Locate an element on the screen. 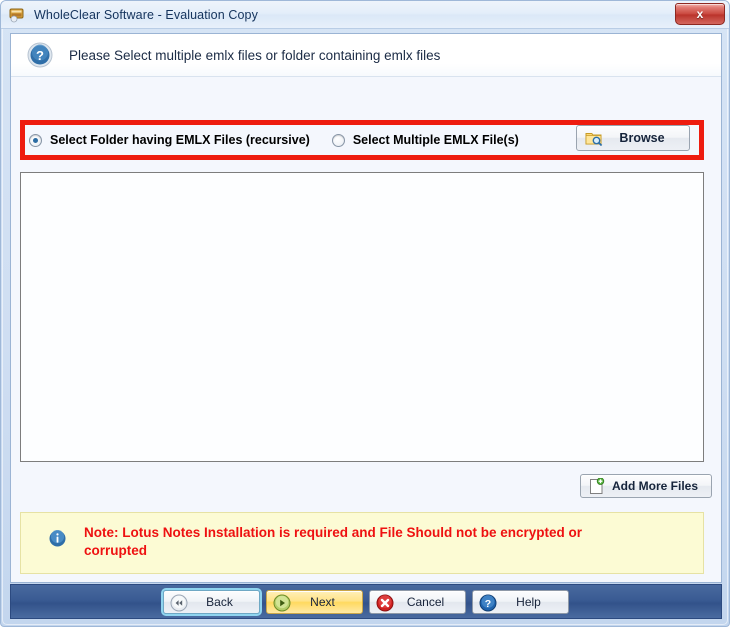 Image resolution: width=730 pixels, height=627 pixels. cancel-button: Cancel is located at coordinates (417, 601).